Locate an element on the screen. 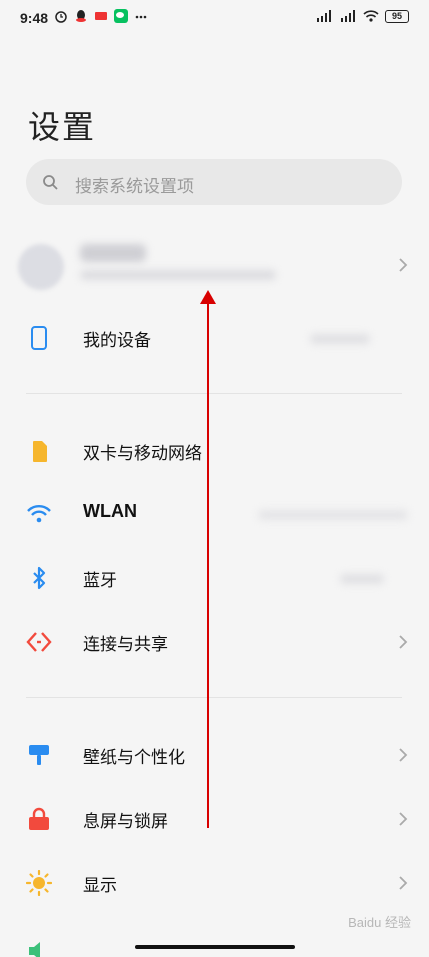 This screenshot has height=957, width=429. settings-item-label: 显示 is located at coordinates (100, 886).